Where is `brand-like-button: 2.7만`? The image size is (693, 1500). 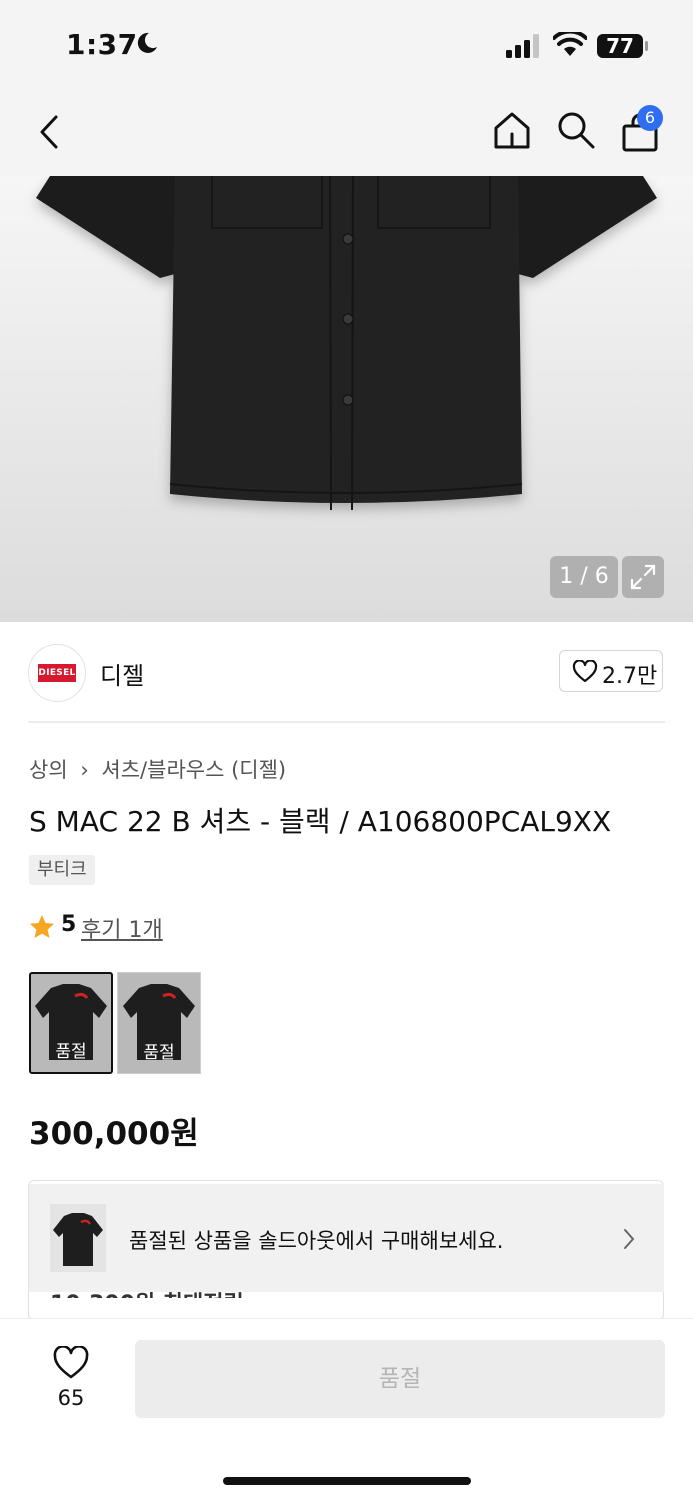 brand-like-button: 2.7만 is located at coordinates (611, 671).